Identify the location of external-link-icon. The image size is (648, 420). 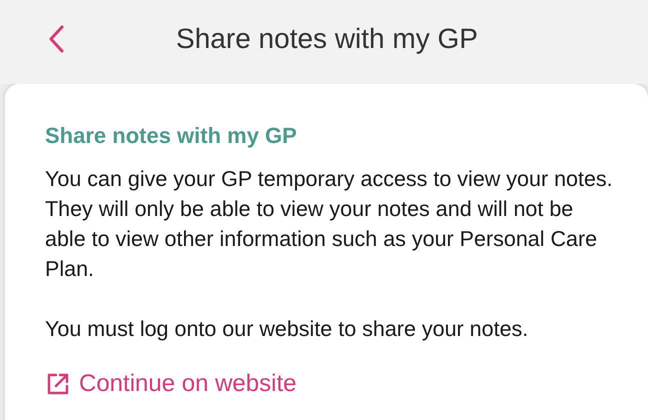
(58, 384).